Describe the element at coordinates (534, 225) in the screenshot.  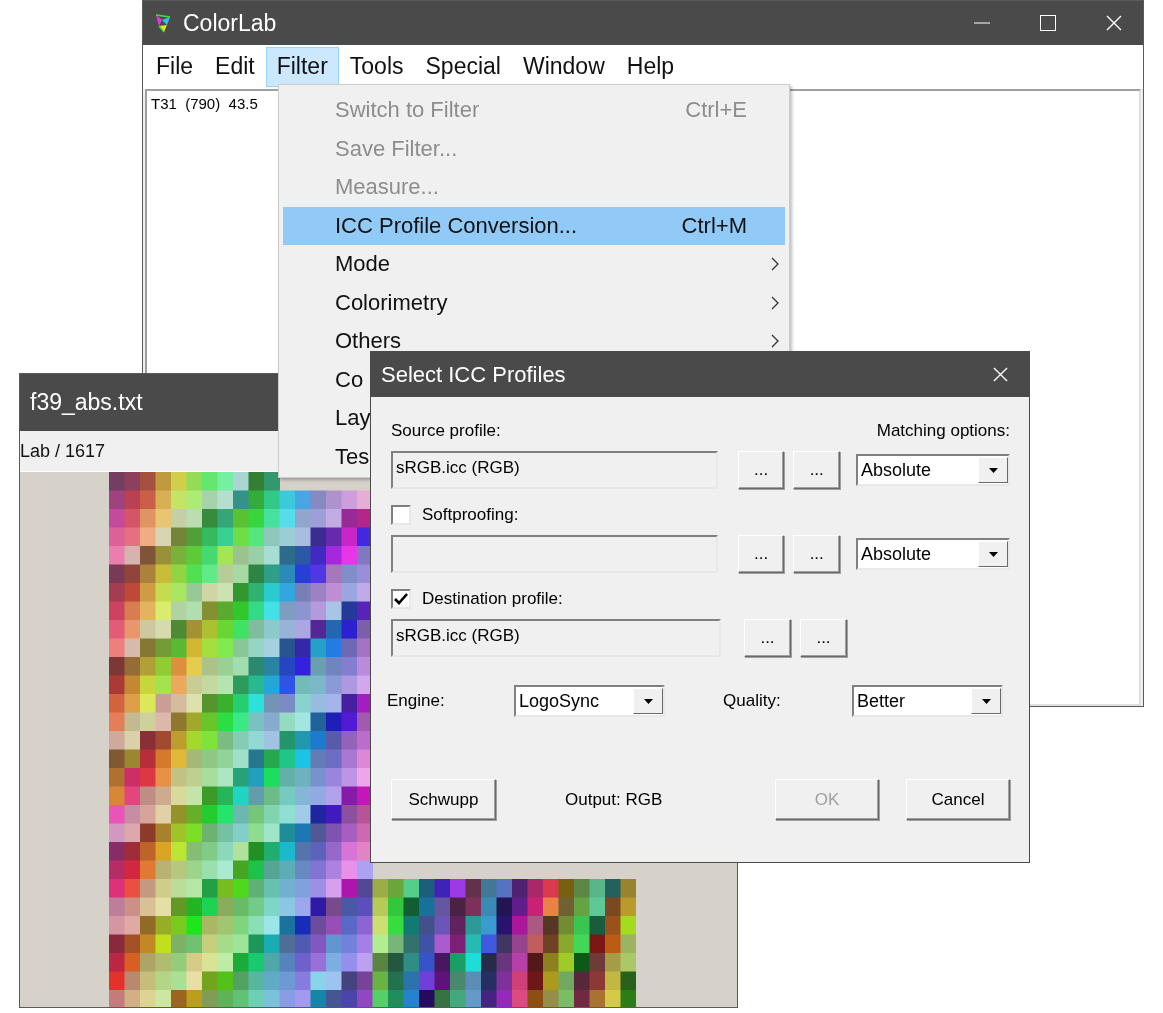
I see `menu-entry: ICC Profile Conversion... Ctrl+M` at that location.